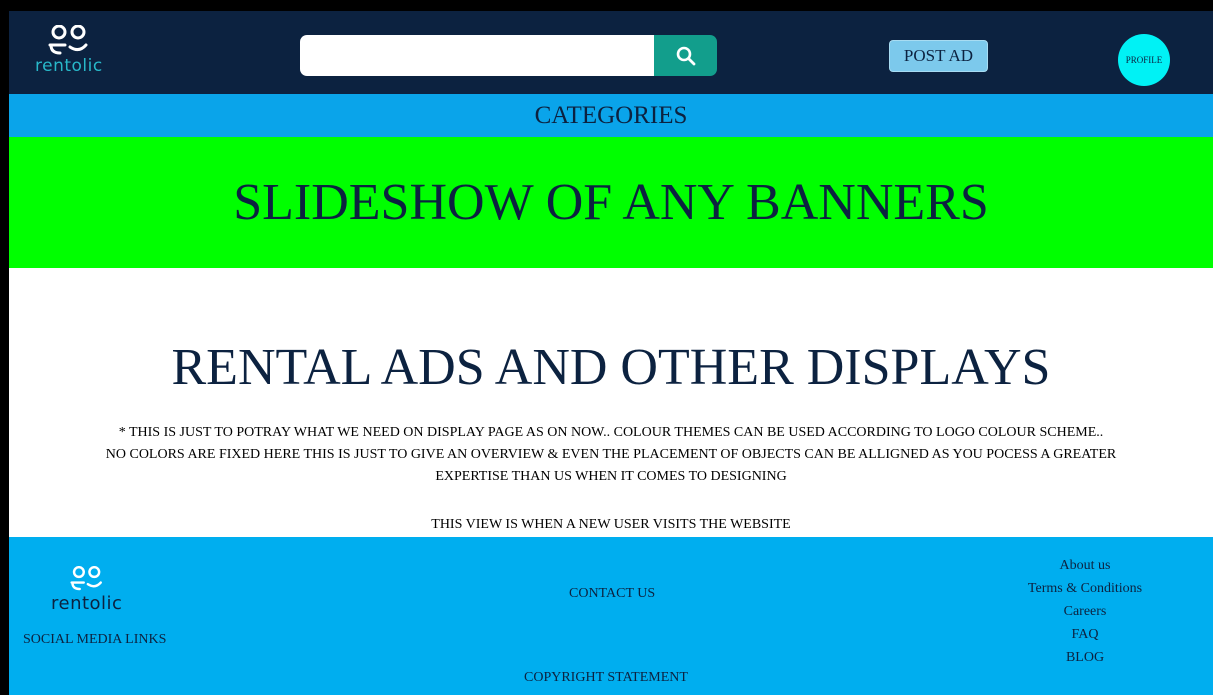 The width and height of the screenshot is (1213, 695). I want to click on social-media-links: SOCIAL MEDIA LINKS, so click(94, 640).